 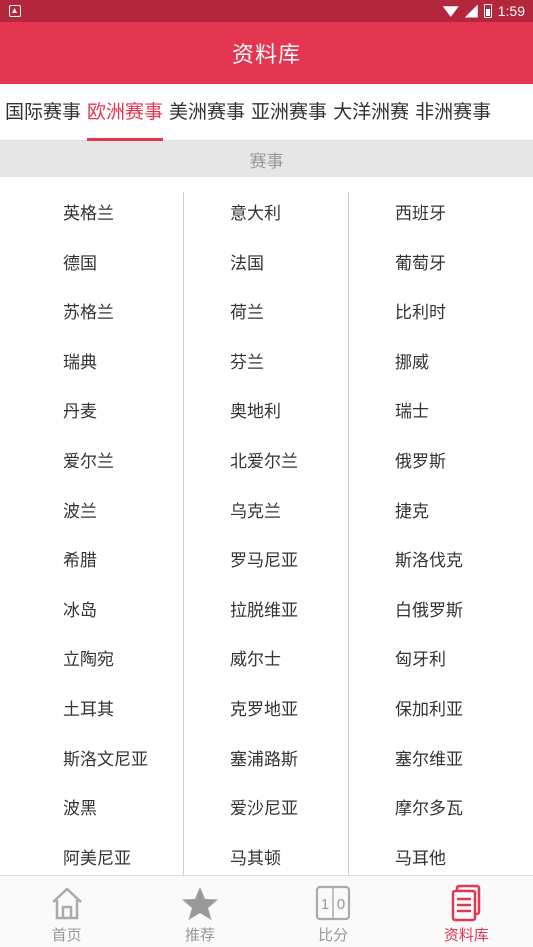 I want to click on status-time: 1:59, so click(x=511, y=11).